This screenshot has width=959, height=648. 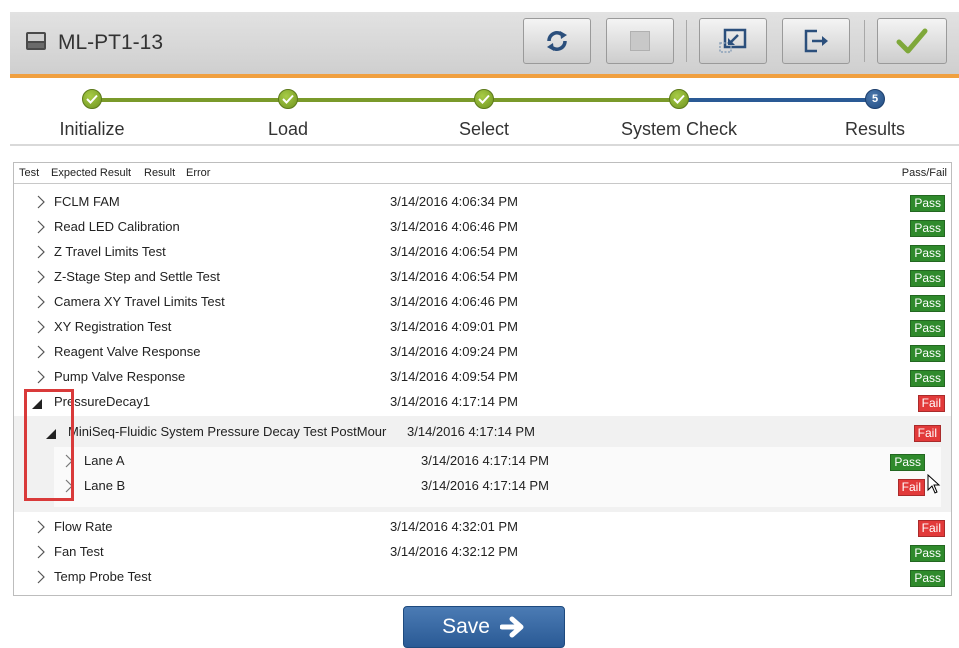 I want to click on test-name: FCLM FAM, so click(x=87, y=201).